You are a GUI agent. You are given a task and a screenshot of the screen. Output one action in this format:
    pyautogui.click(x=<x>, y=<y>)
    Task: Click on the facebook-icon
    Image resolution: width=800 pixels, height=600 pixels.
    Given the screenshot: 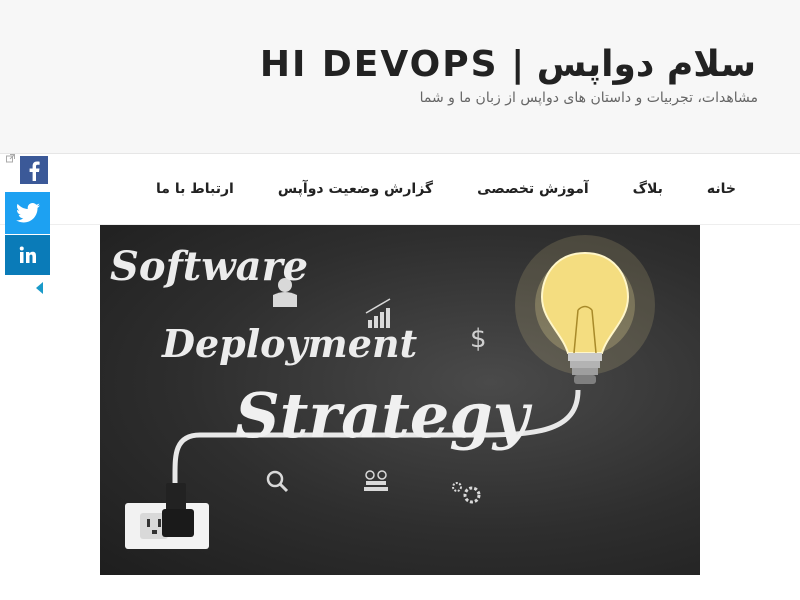 What is the action you would take?
    pyautogui.click(x=34, y=171)
    